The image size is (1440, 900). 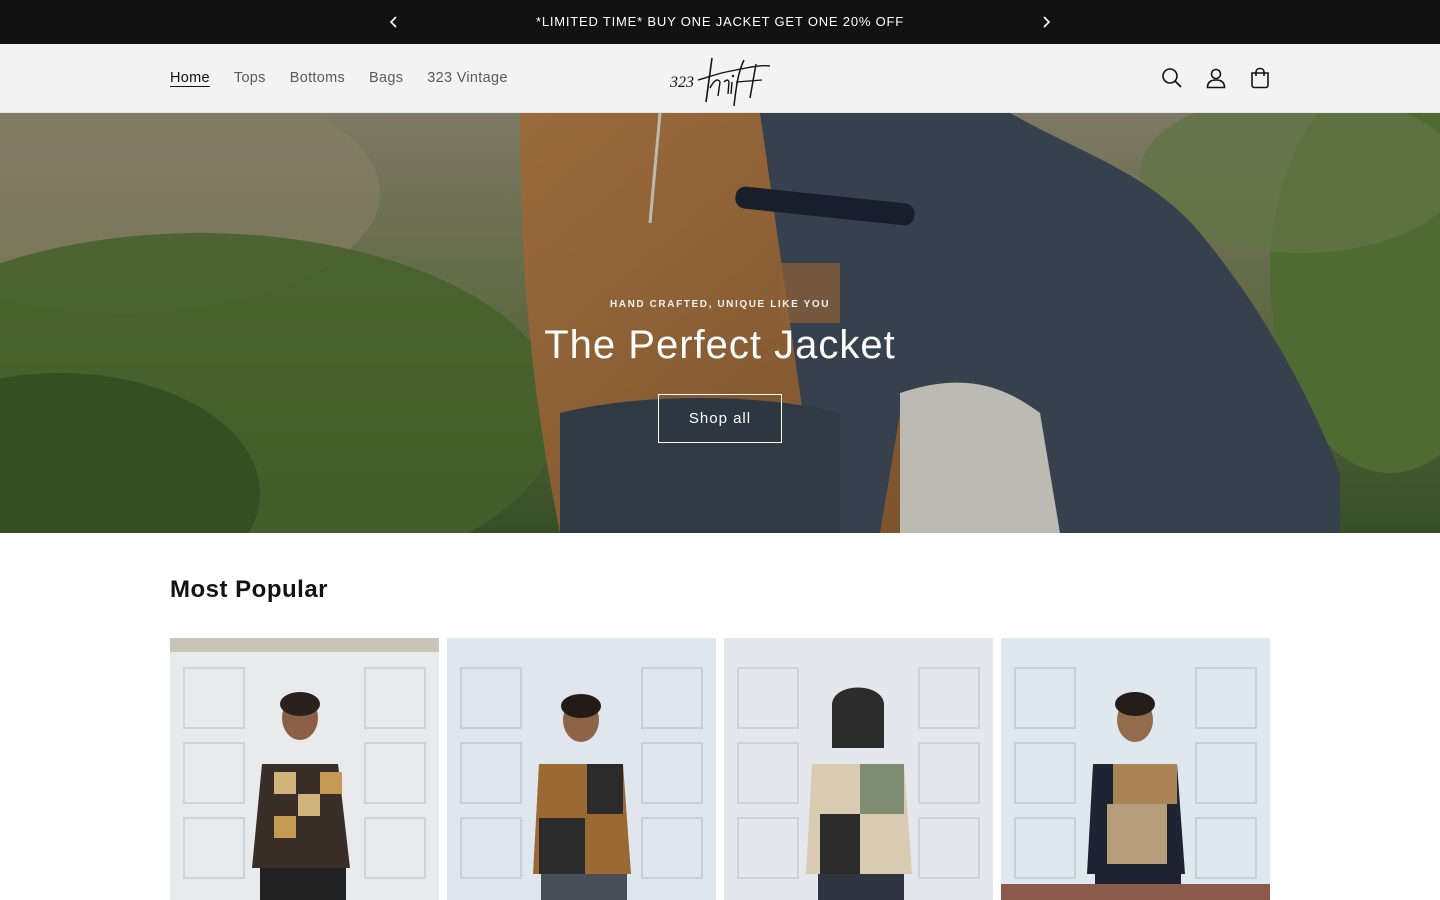 What do you see at coordinates (1046, 22) in the screenshot?
I see `chevron-right-icon` at bounding box center [1046, 22].